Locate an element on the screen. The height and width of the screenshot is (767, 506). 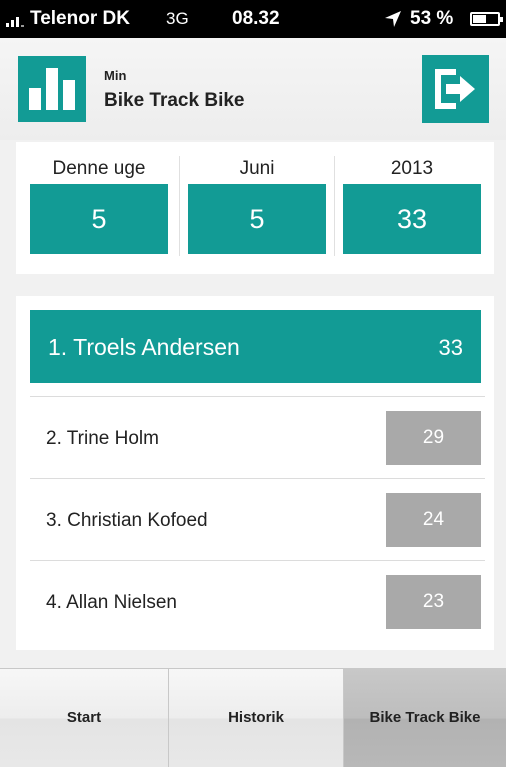
list-item: 4. Allan Nielsen 23 is located at coordinates (257, 601).